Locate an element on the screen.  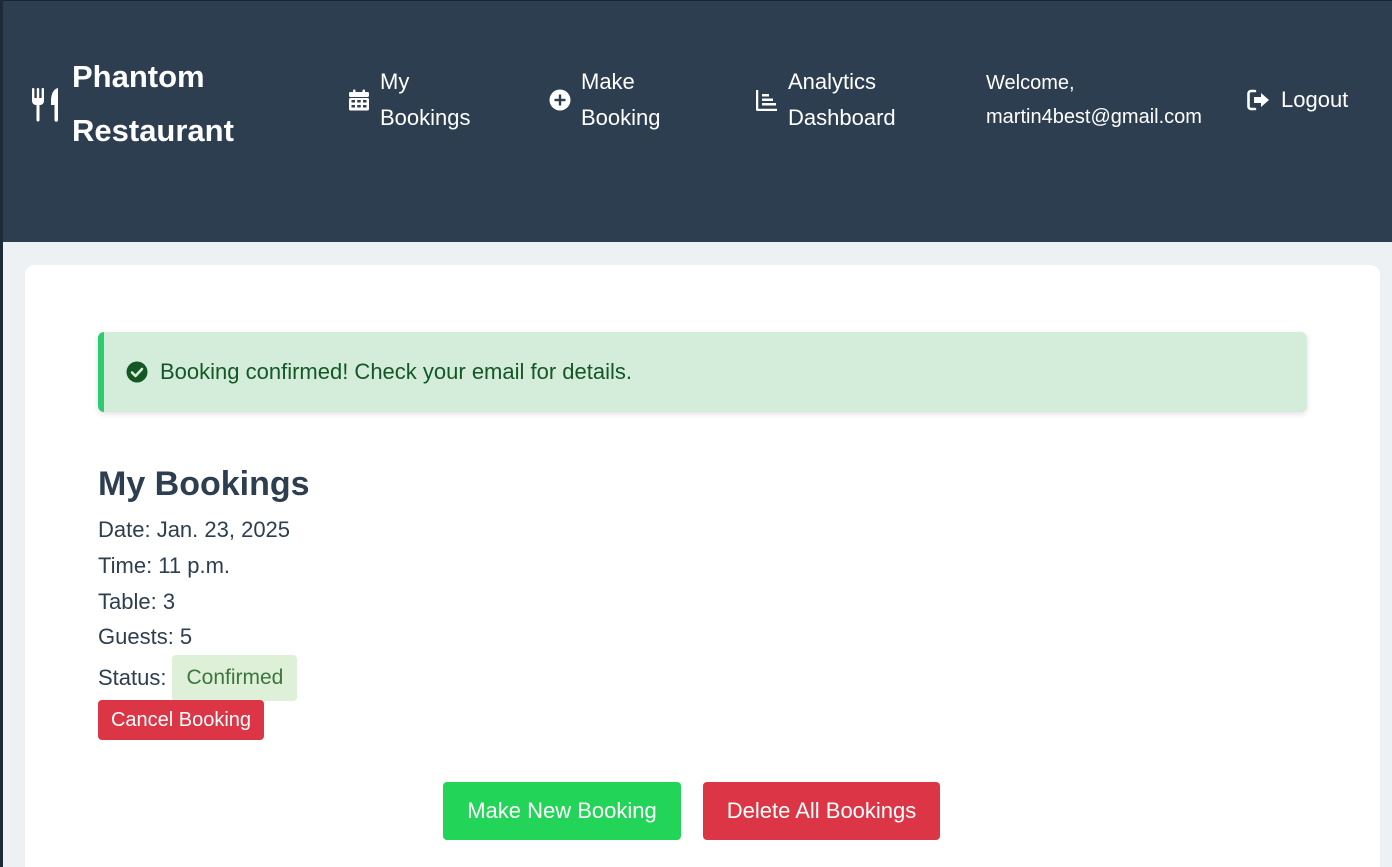
nav-analytics-dashboard: Analytics Dashboard is located at coordinates (846, 100).